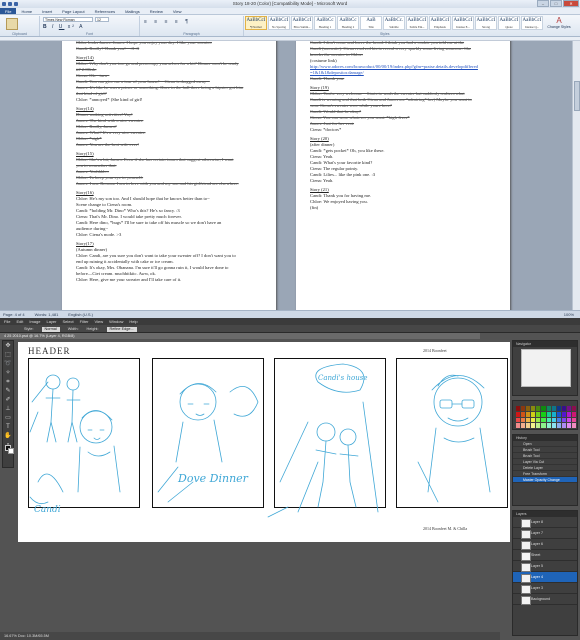 The height and width of the screenshot is (640, 580). I want to click on document-tab: 4 25 2010.psd @ 16.7% (Layer 4, RGB/8), so click(240, 336).